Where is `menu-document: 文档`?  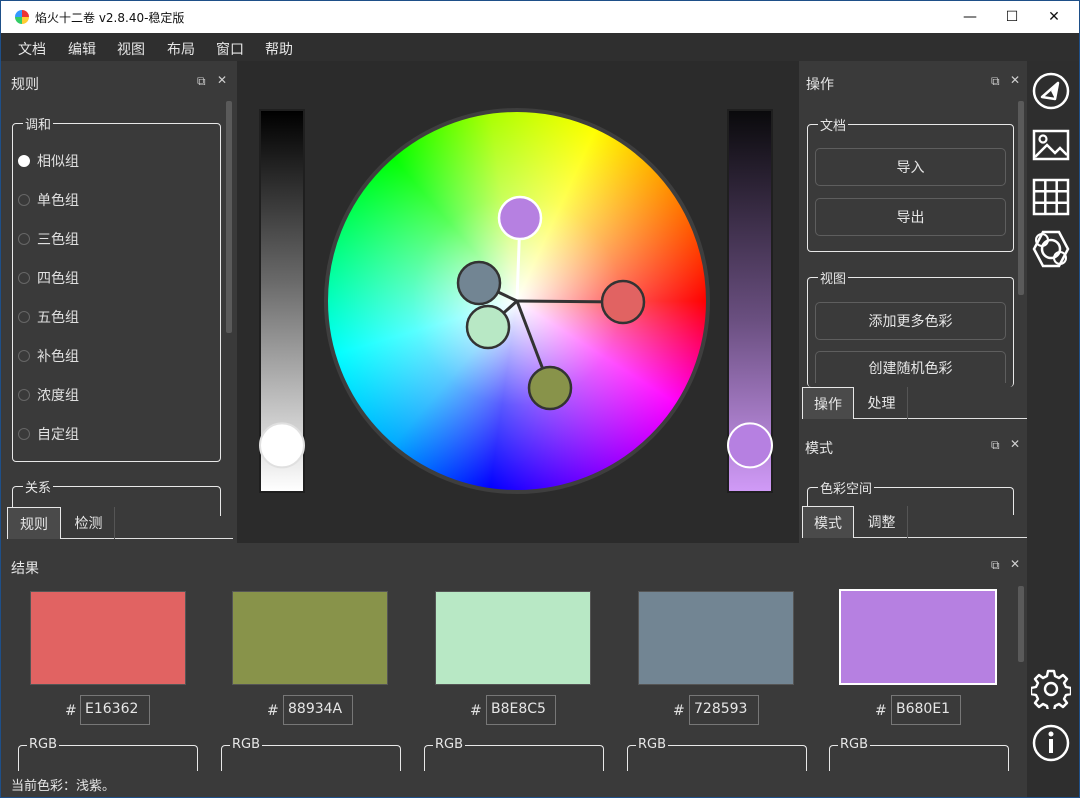
menu-document: 文档 is located at coordinates (32, 49).